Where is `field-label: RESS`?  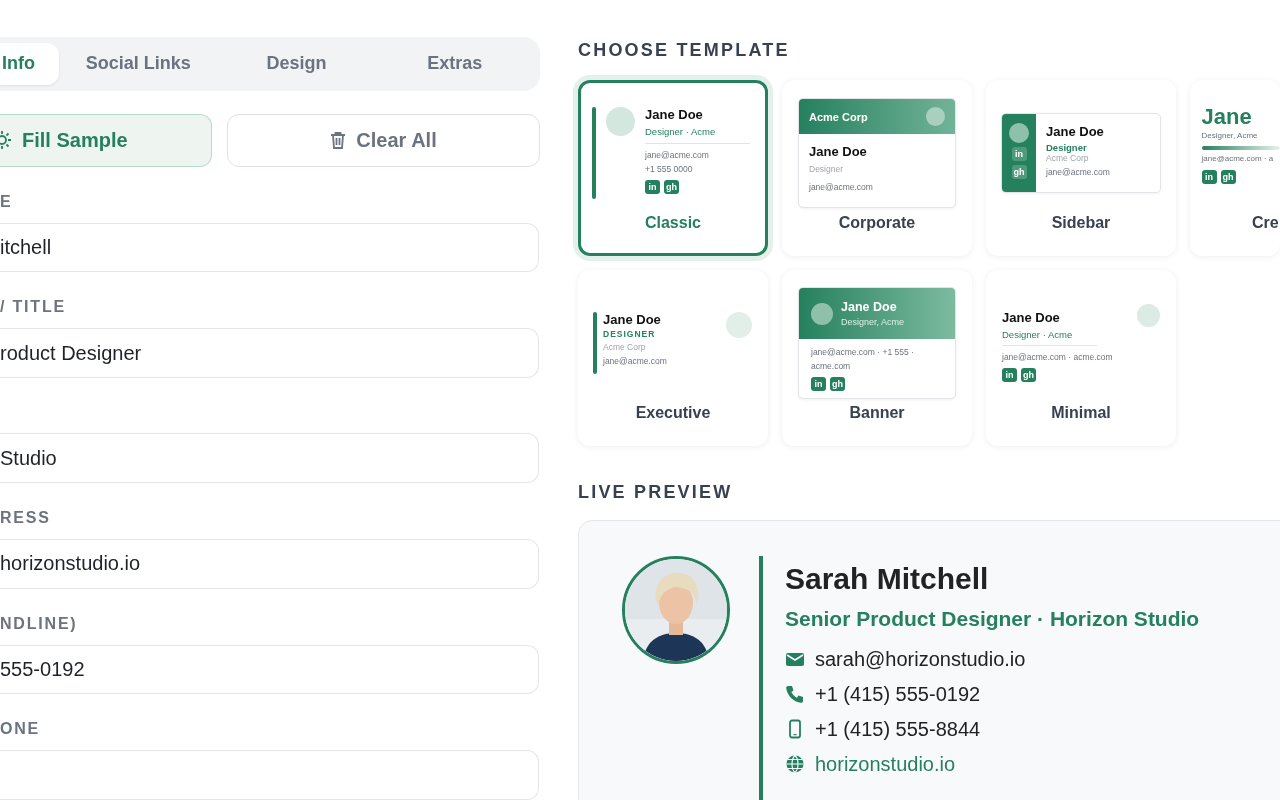 field-label: RESS is located at coordinates (25, 517).